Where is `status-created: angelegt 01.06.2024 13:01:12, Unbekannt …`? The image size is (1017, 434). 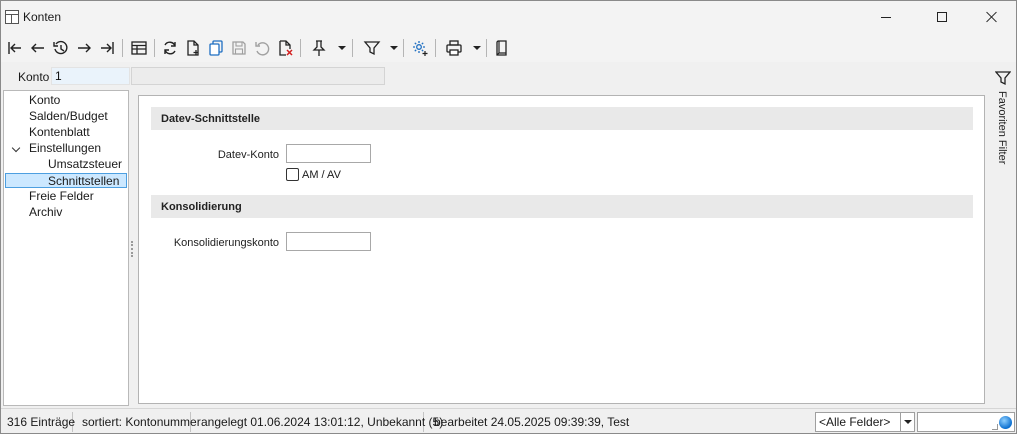
status-created: angelegt 01.06.2024 13:01:12, Unbekannt … is located at coordinates (319, 422).